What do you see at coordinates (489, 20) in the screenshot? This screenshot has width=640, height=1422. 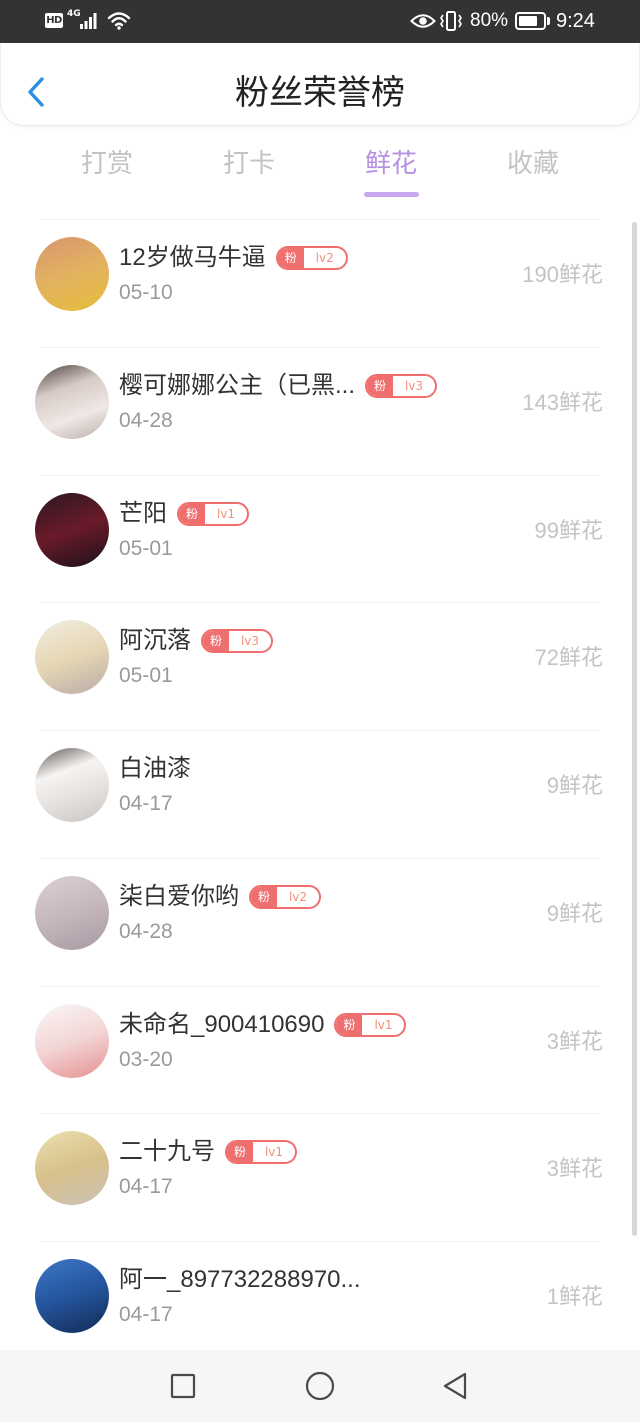 I see `battery-percent: 80%` at bounding box center [489, 20].